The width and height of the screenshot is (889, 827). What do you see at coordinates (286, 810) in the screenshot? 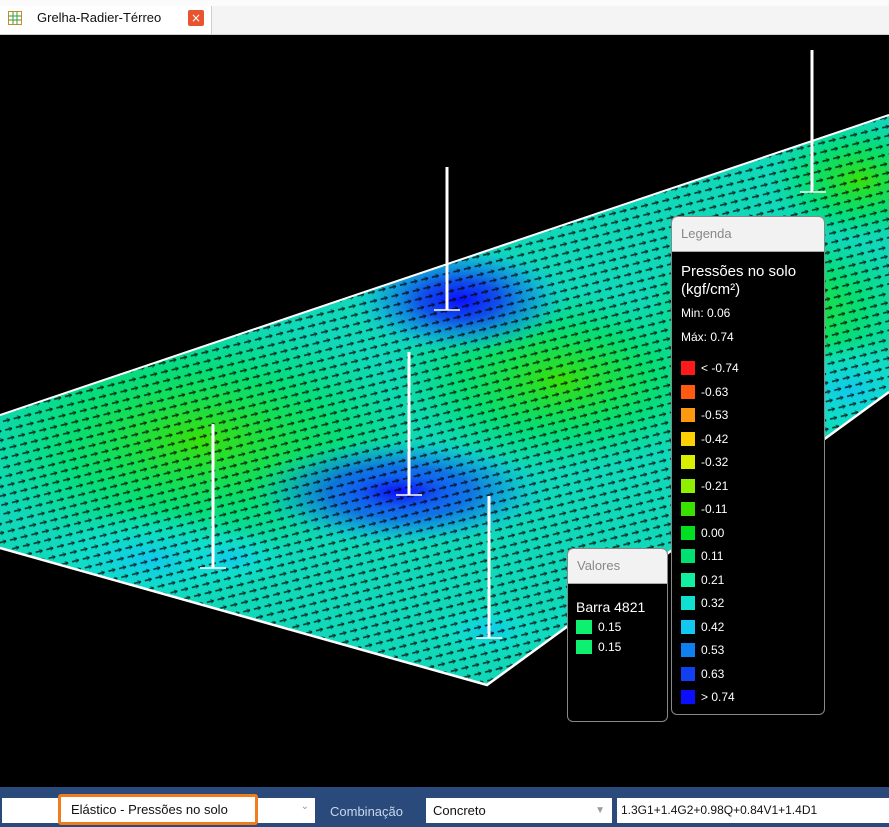
I see `analysis-dropdown-arrow: ⌄` at bounding box center [286, 810].